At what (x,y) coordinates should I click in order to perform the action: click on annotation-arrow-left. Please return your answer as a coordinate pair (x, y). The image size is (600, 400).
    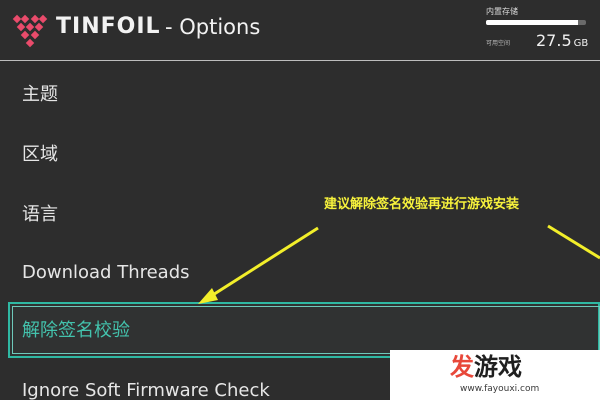
    Looking at the image, I should click on (263, 263).